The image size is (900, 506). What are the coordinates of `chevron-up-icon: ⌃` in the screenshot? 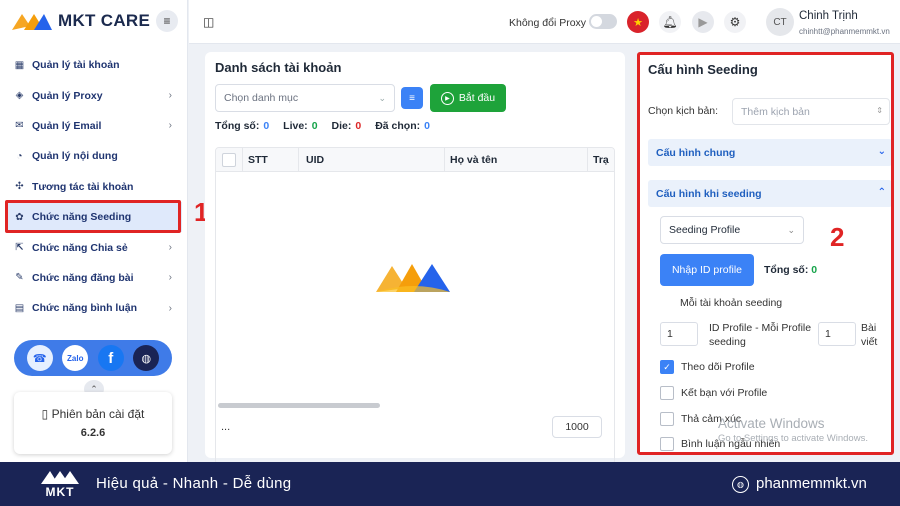 It's located at (881, 192).